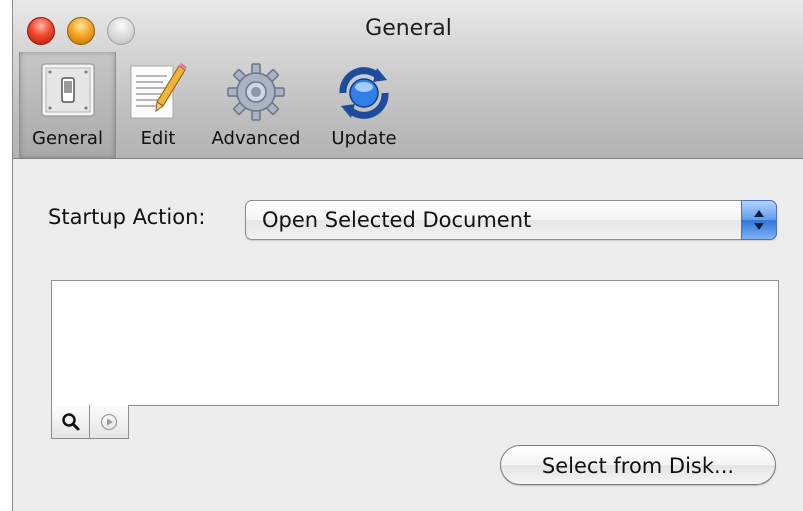  What do you see at coordinates (364, 95) in the screenshot?
I see `sync-globe-icon` at bounding box center [364, 95].